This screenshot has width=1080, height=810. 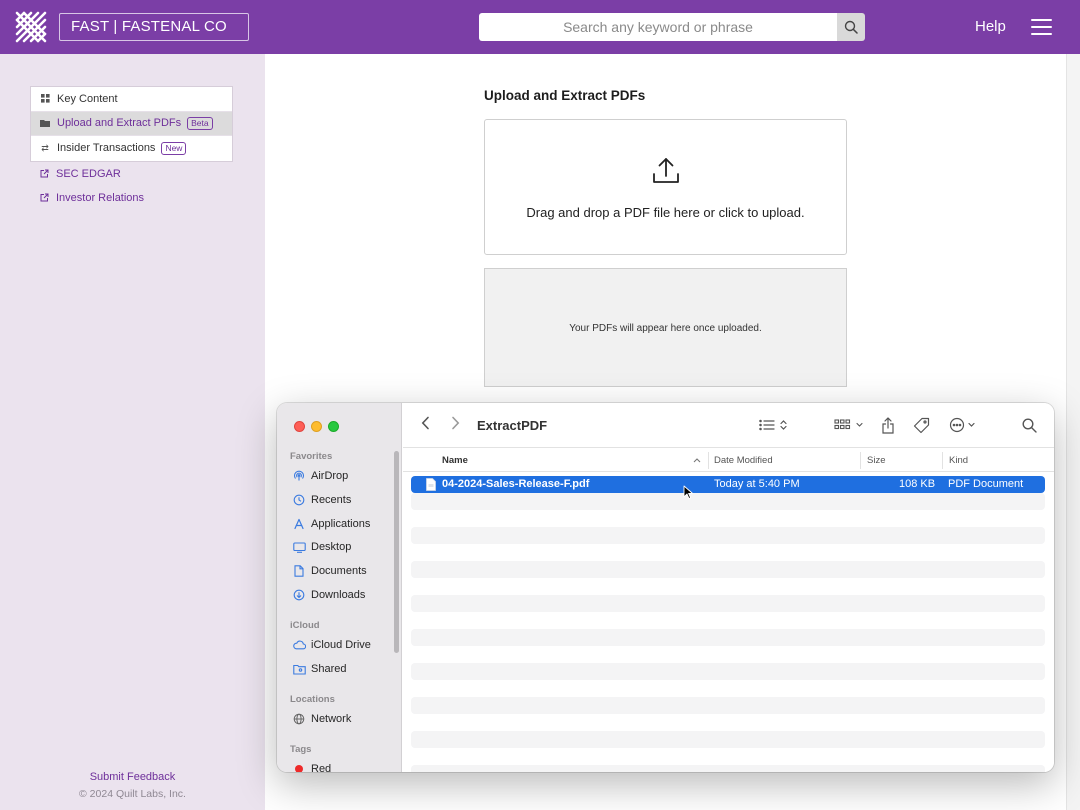 What do you see at coordinates (658, 27) in the screenshot?
I see `search-input` at bounding box center [658, 27].